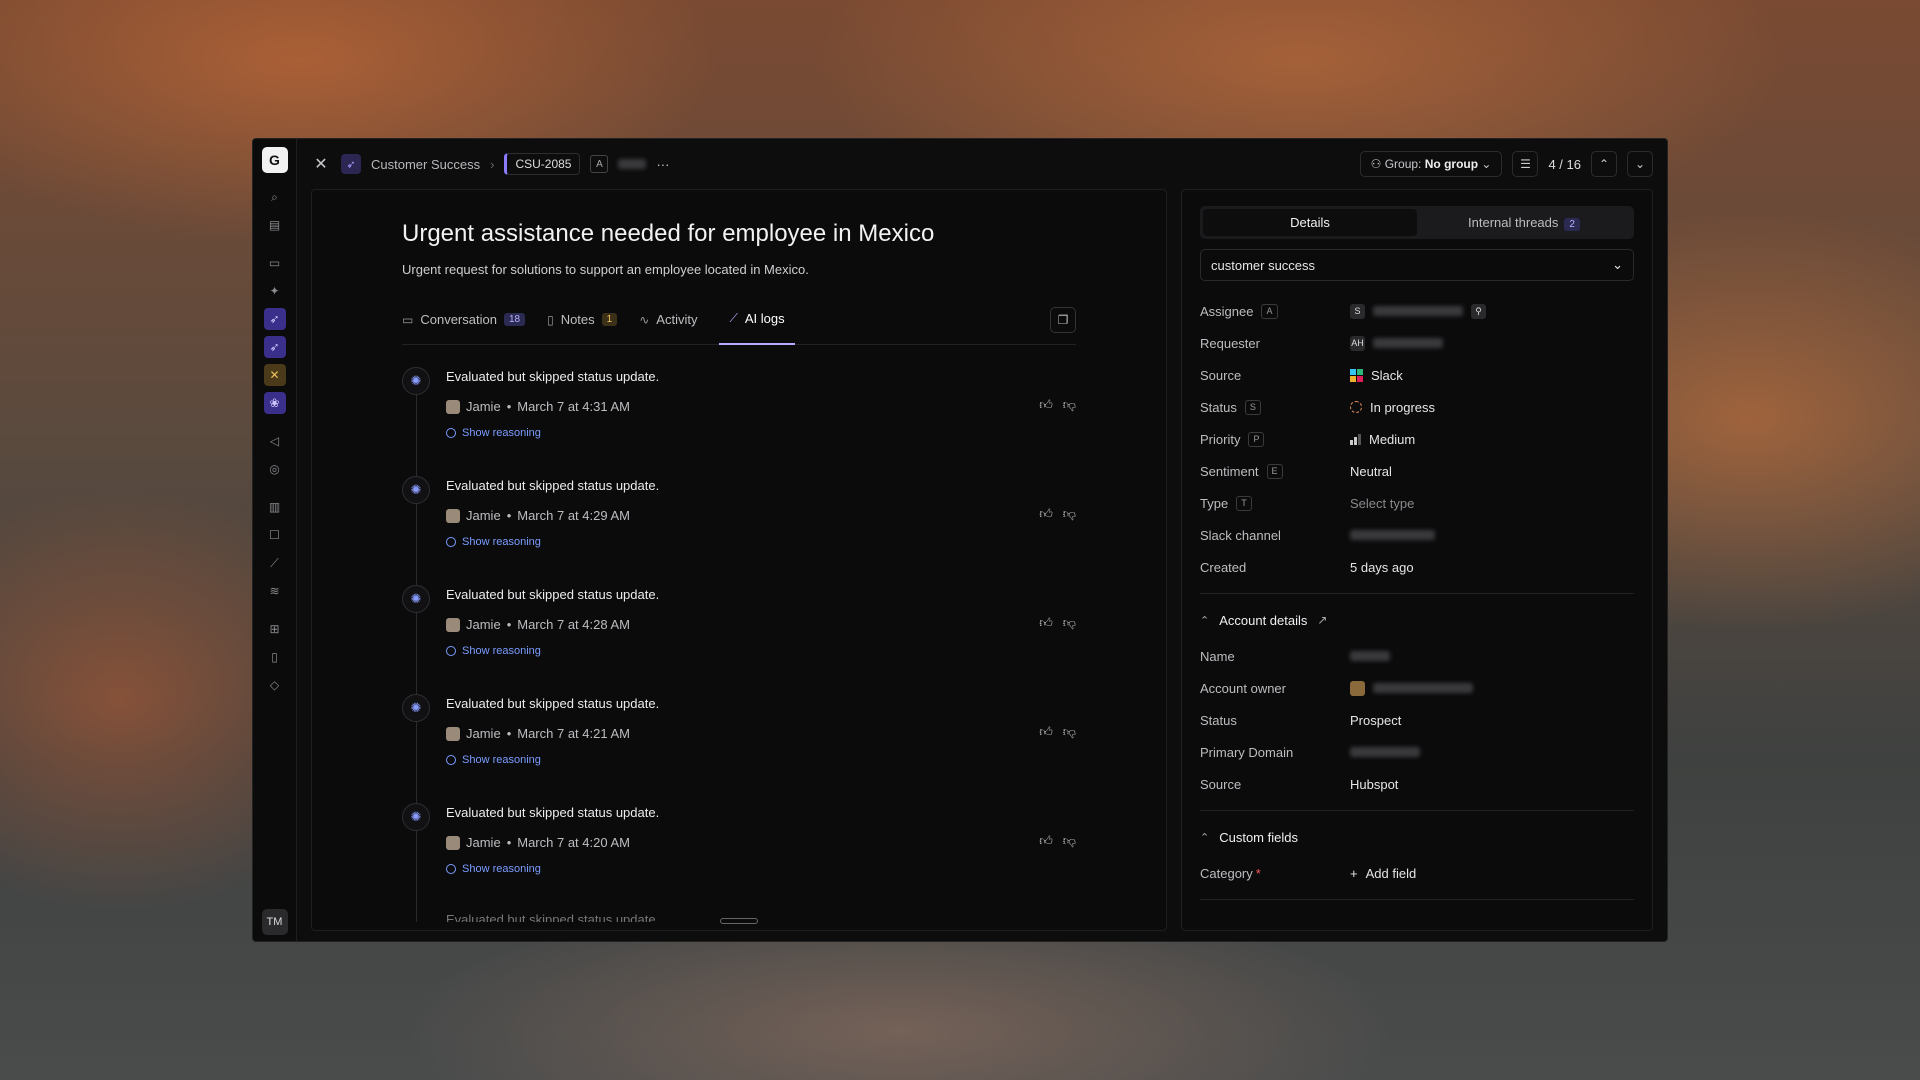  Describe the element at coordinates (275, 563) in the screenshot. I see `chart-icon: ⟋` at that location.